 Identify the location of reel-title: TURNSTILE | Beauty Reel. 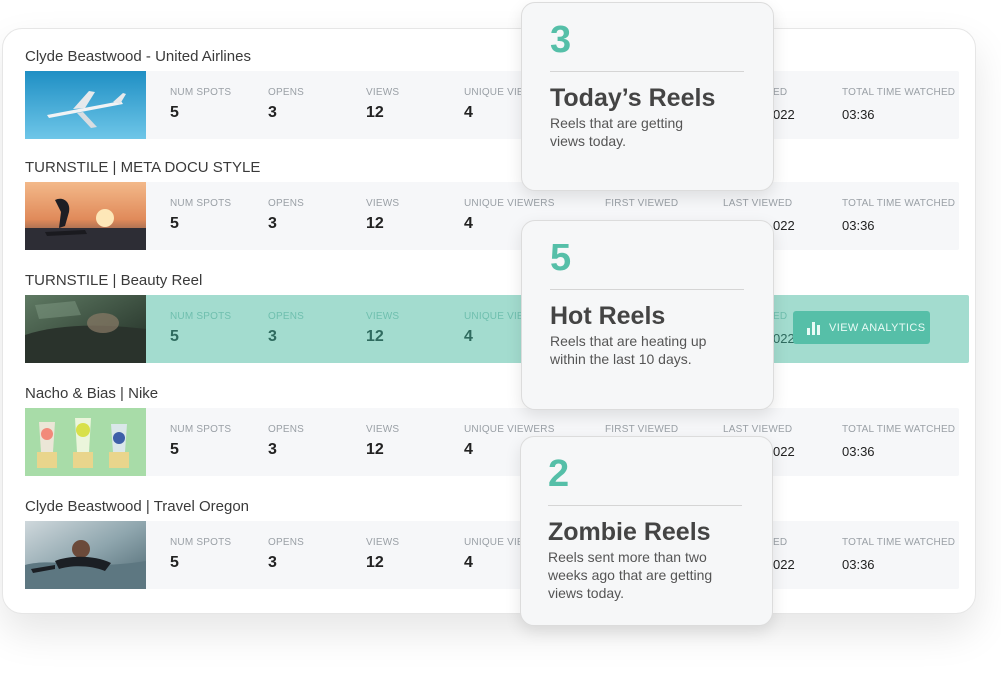
(114, 280).